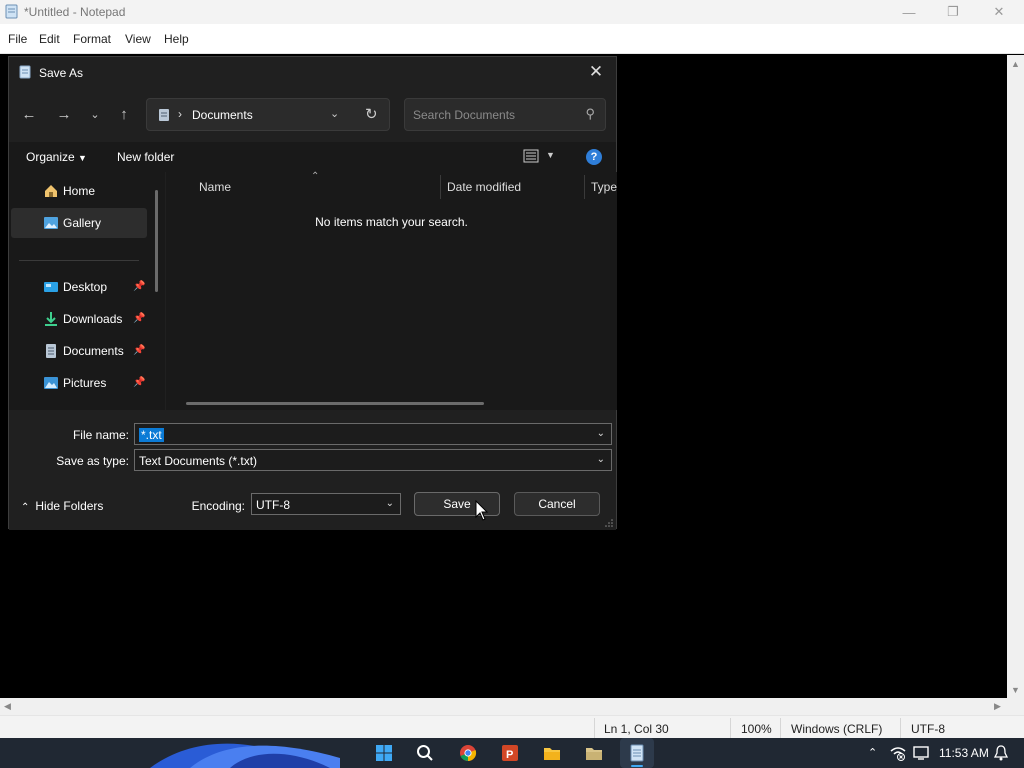 The image size is (1024, 768). What do you see at coordinates (468, 753) in the screenshot?
I see `chrome-icon` at bounding box center [468, 753].